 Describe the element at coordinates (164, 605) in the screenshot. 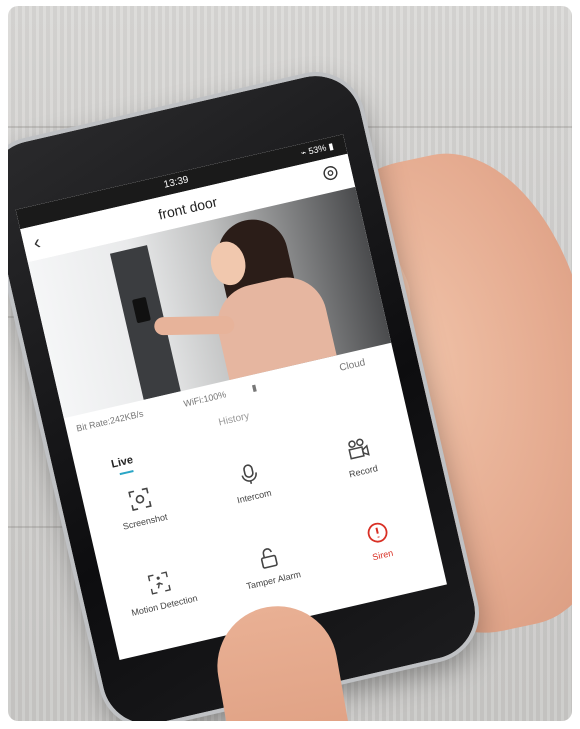

I see `motion-detection-label: Motion Detection` at that location.